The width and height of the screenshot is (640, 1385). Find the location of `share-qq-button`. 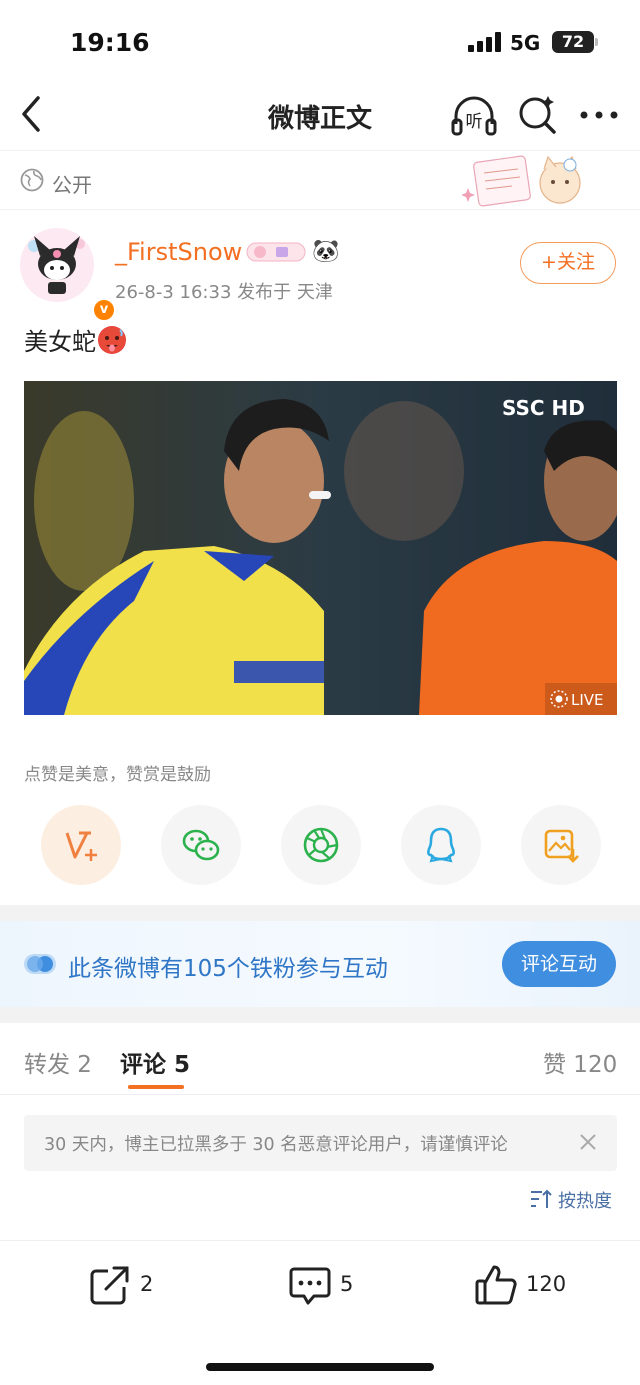

share-qq-button is located at coordinates (441, 845).